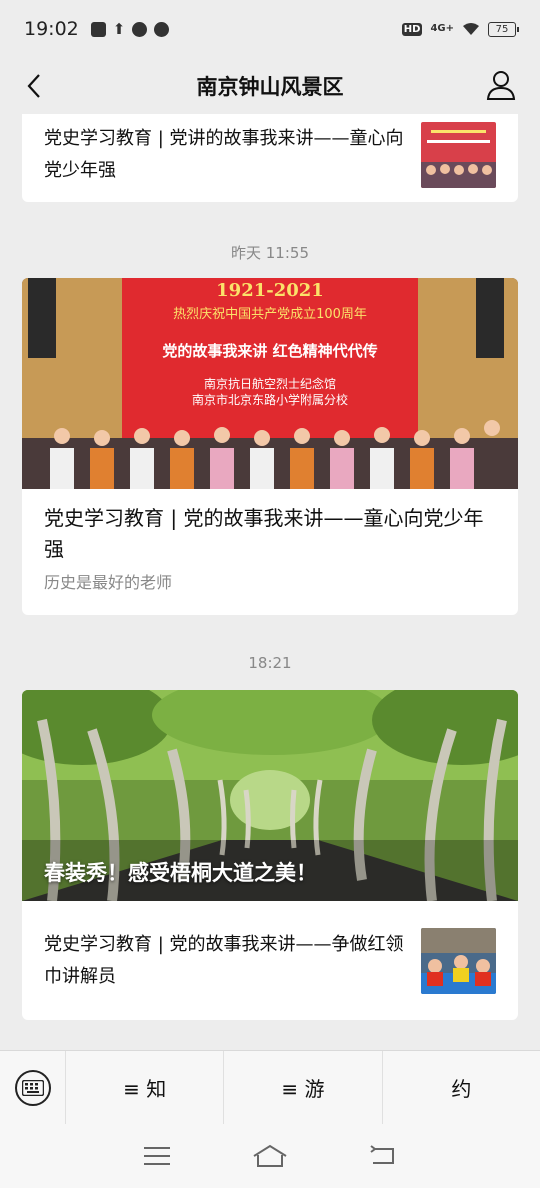 The image size is (540, 1188). What do you see at coordinates (224, 960) in the screenshot?
I see `article-title: 党史学习教育 | 党的故事我来讲——争做红领巾讲解员` at bounding box center [224, 960].